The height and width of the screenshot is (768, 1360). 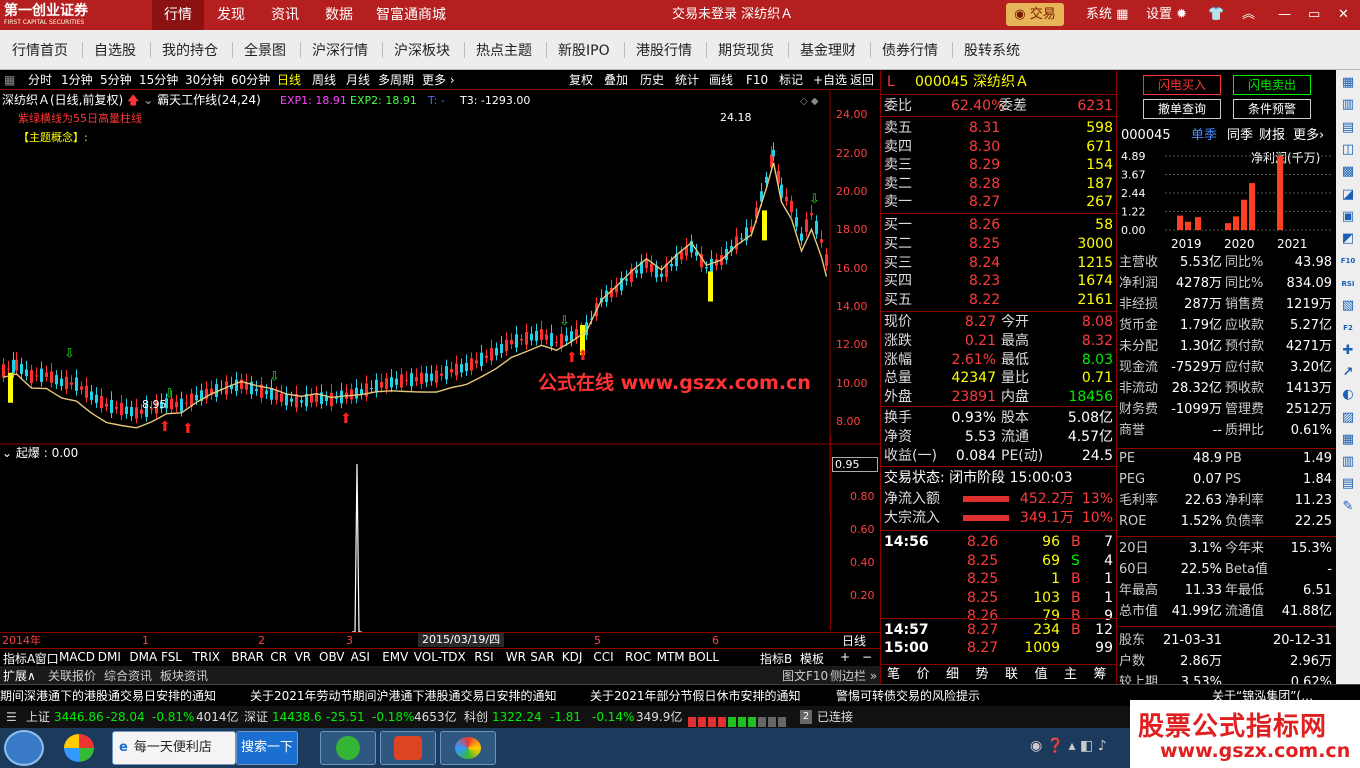 What do you see at coordinates (830, 80) in the screenshot?
I see `tool-add-watch: +自选` at bounding box center [830, 80].